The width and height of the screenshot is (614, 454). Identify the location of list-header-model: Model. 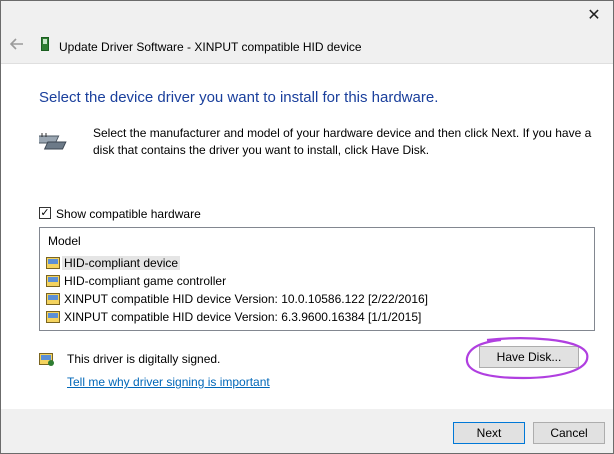
(64, 241).